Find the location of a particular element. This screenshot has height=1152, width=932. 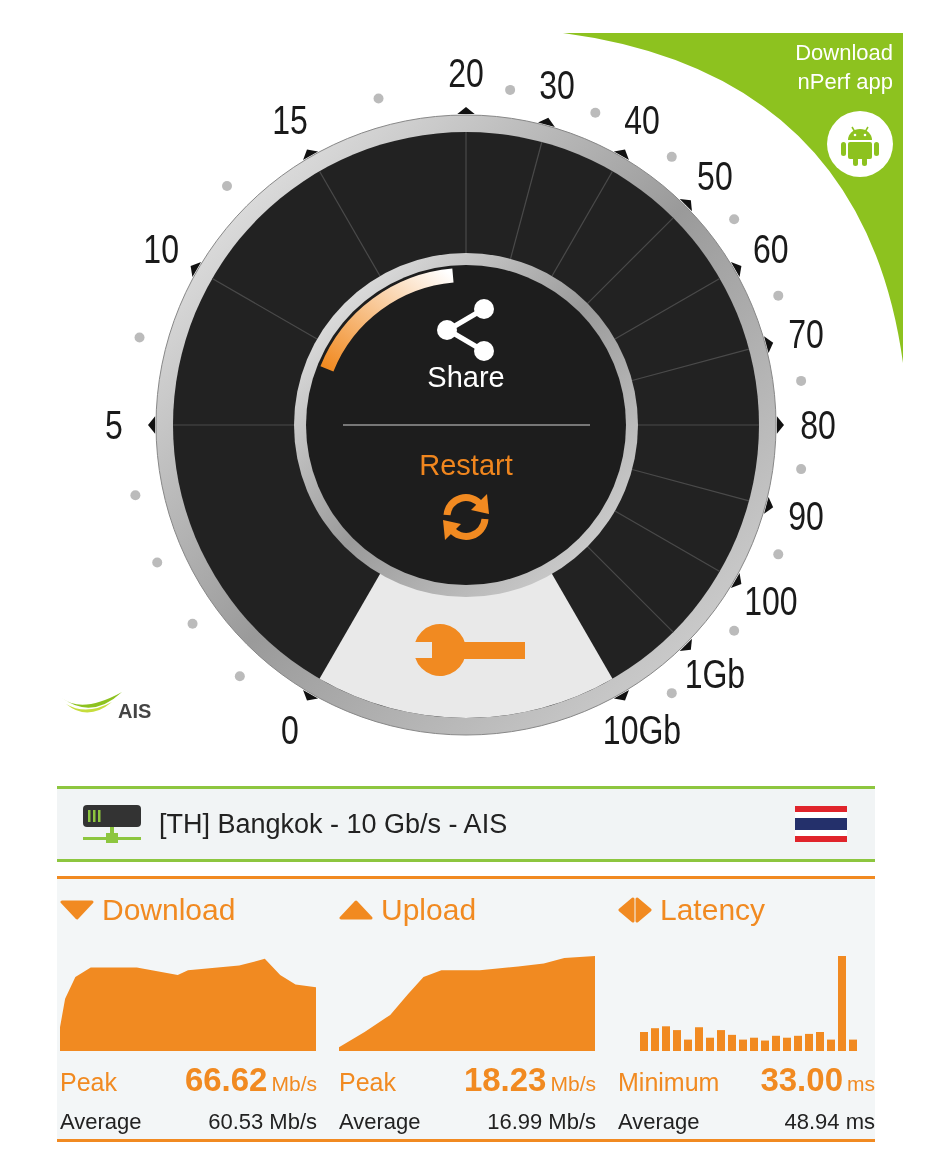

isp-name: AIS is located at coordinates (135, 711).